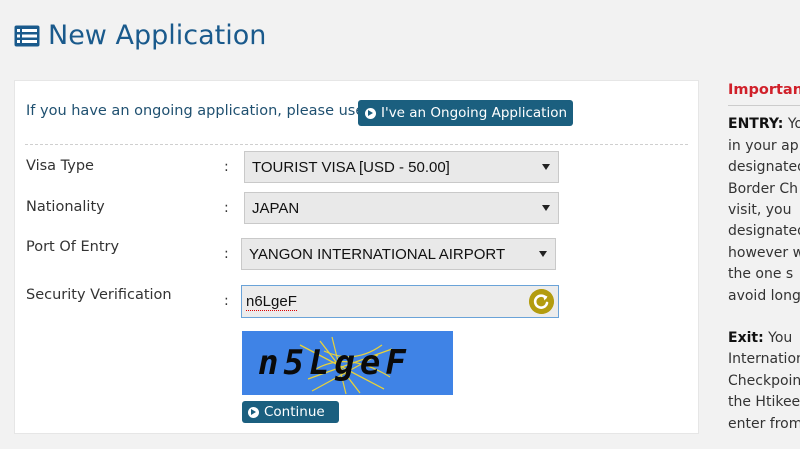 Image resolution: width=800 pixels, height=449 pixels. What do you see at coordinates (764, 402) in the screenshot?
I see `exit-line: the Htikee` at bounding box center [764, 402].